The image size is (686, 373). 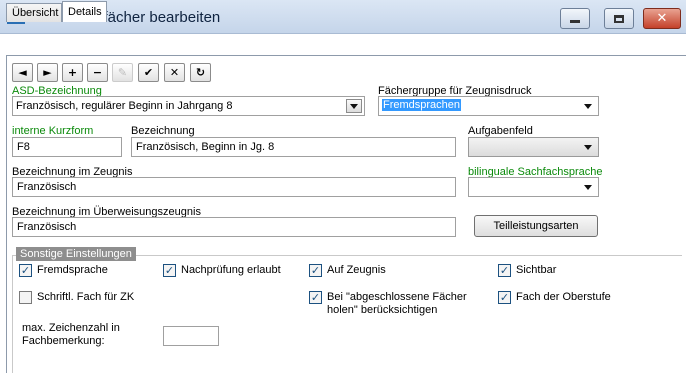 I want to click on bilingual-select, so click(x=533, y=187).